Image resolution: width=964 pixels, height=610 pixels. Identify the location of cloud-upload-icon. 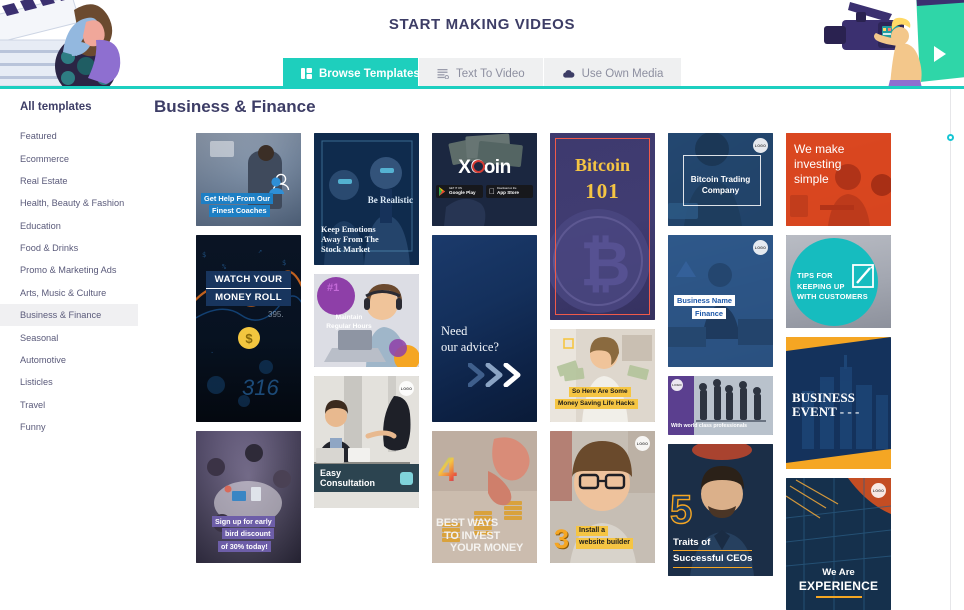
(568, 74).